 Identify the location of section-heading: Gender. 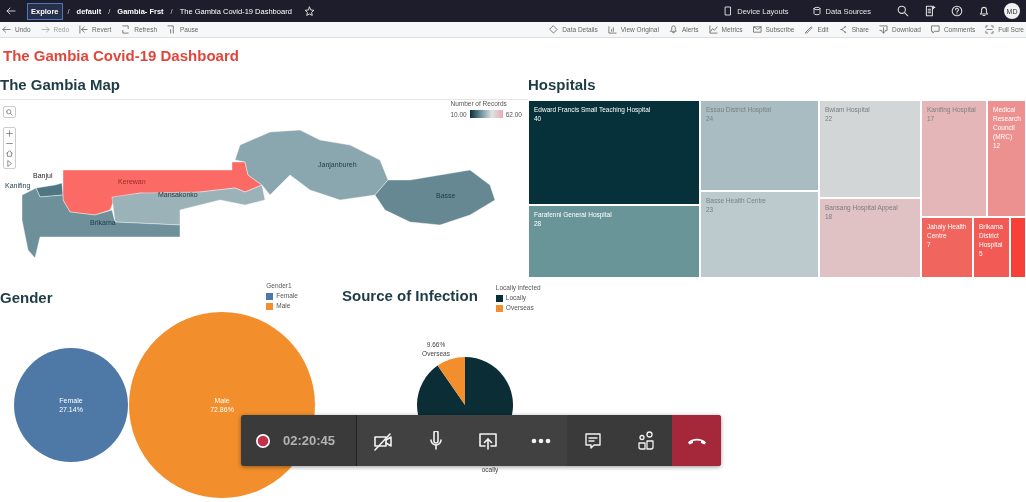
(26, 298).